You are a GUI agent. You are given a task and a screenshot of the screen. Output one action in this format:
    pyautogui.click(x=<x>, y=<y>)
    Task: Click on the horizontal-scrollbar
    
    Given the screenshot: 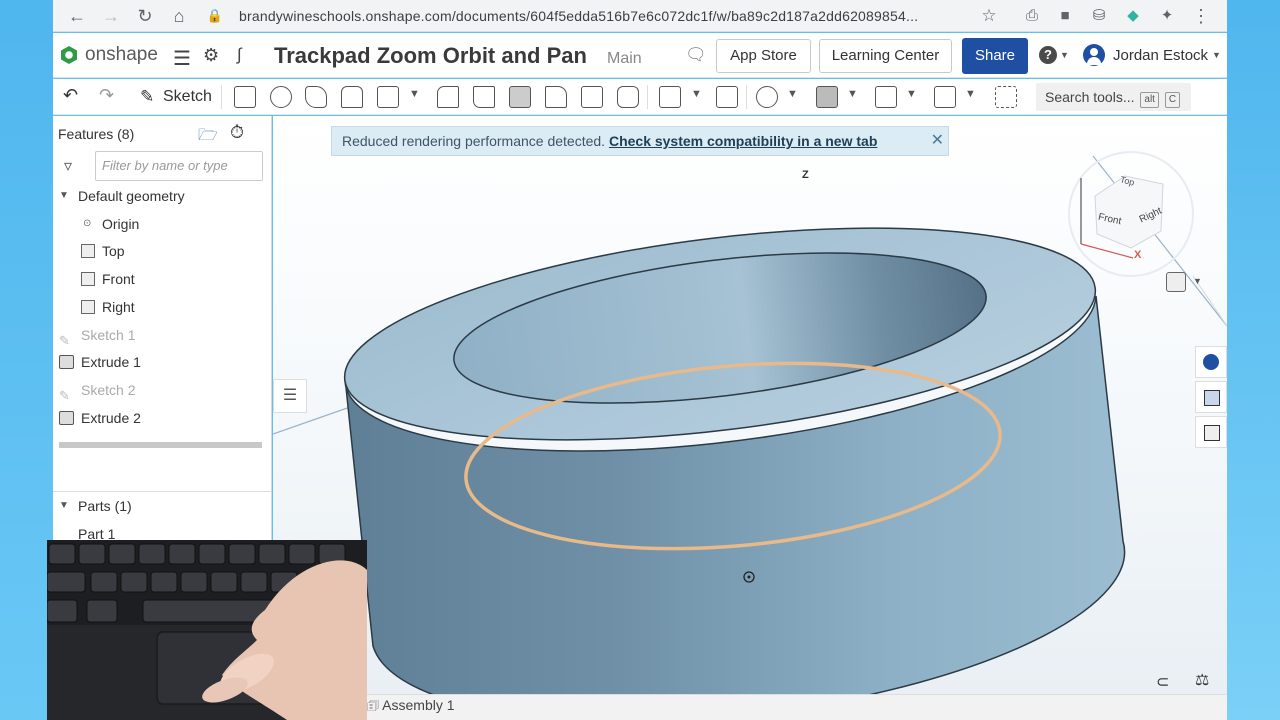 What is the action you would take?
    pyautogui.click(x=160, y=445)
    